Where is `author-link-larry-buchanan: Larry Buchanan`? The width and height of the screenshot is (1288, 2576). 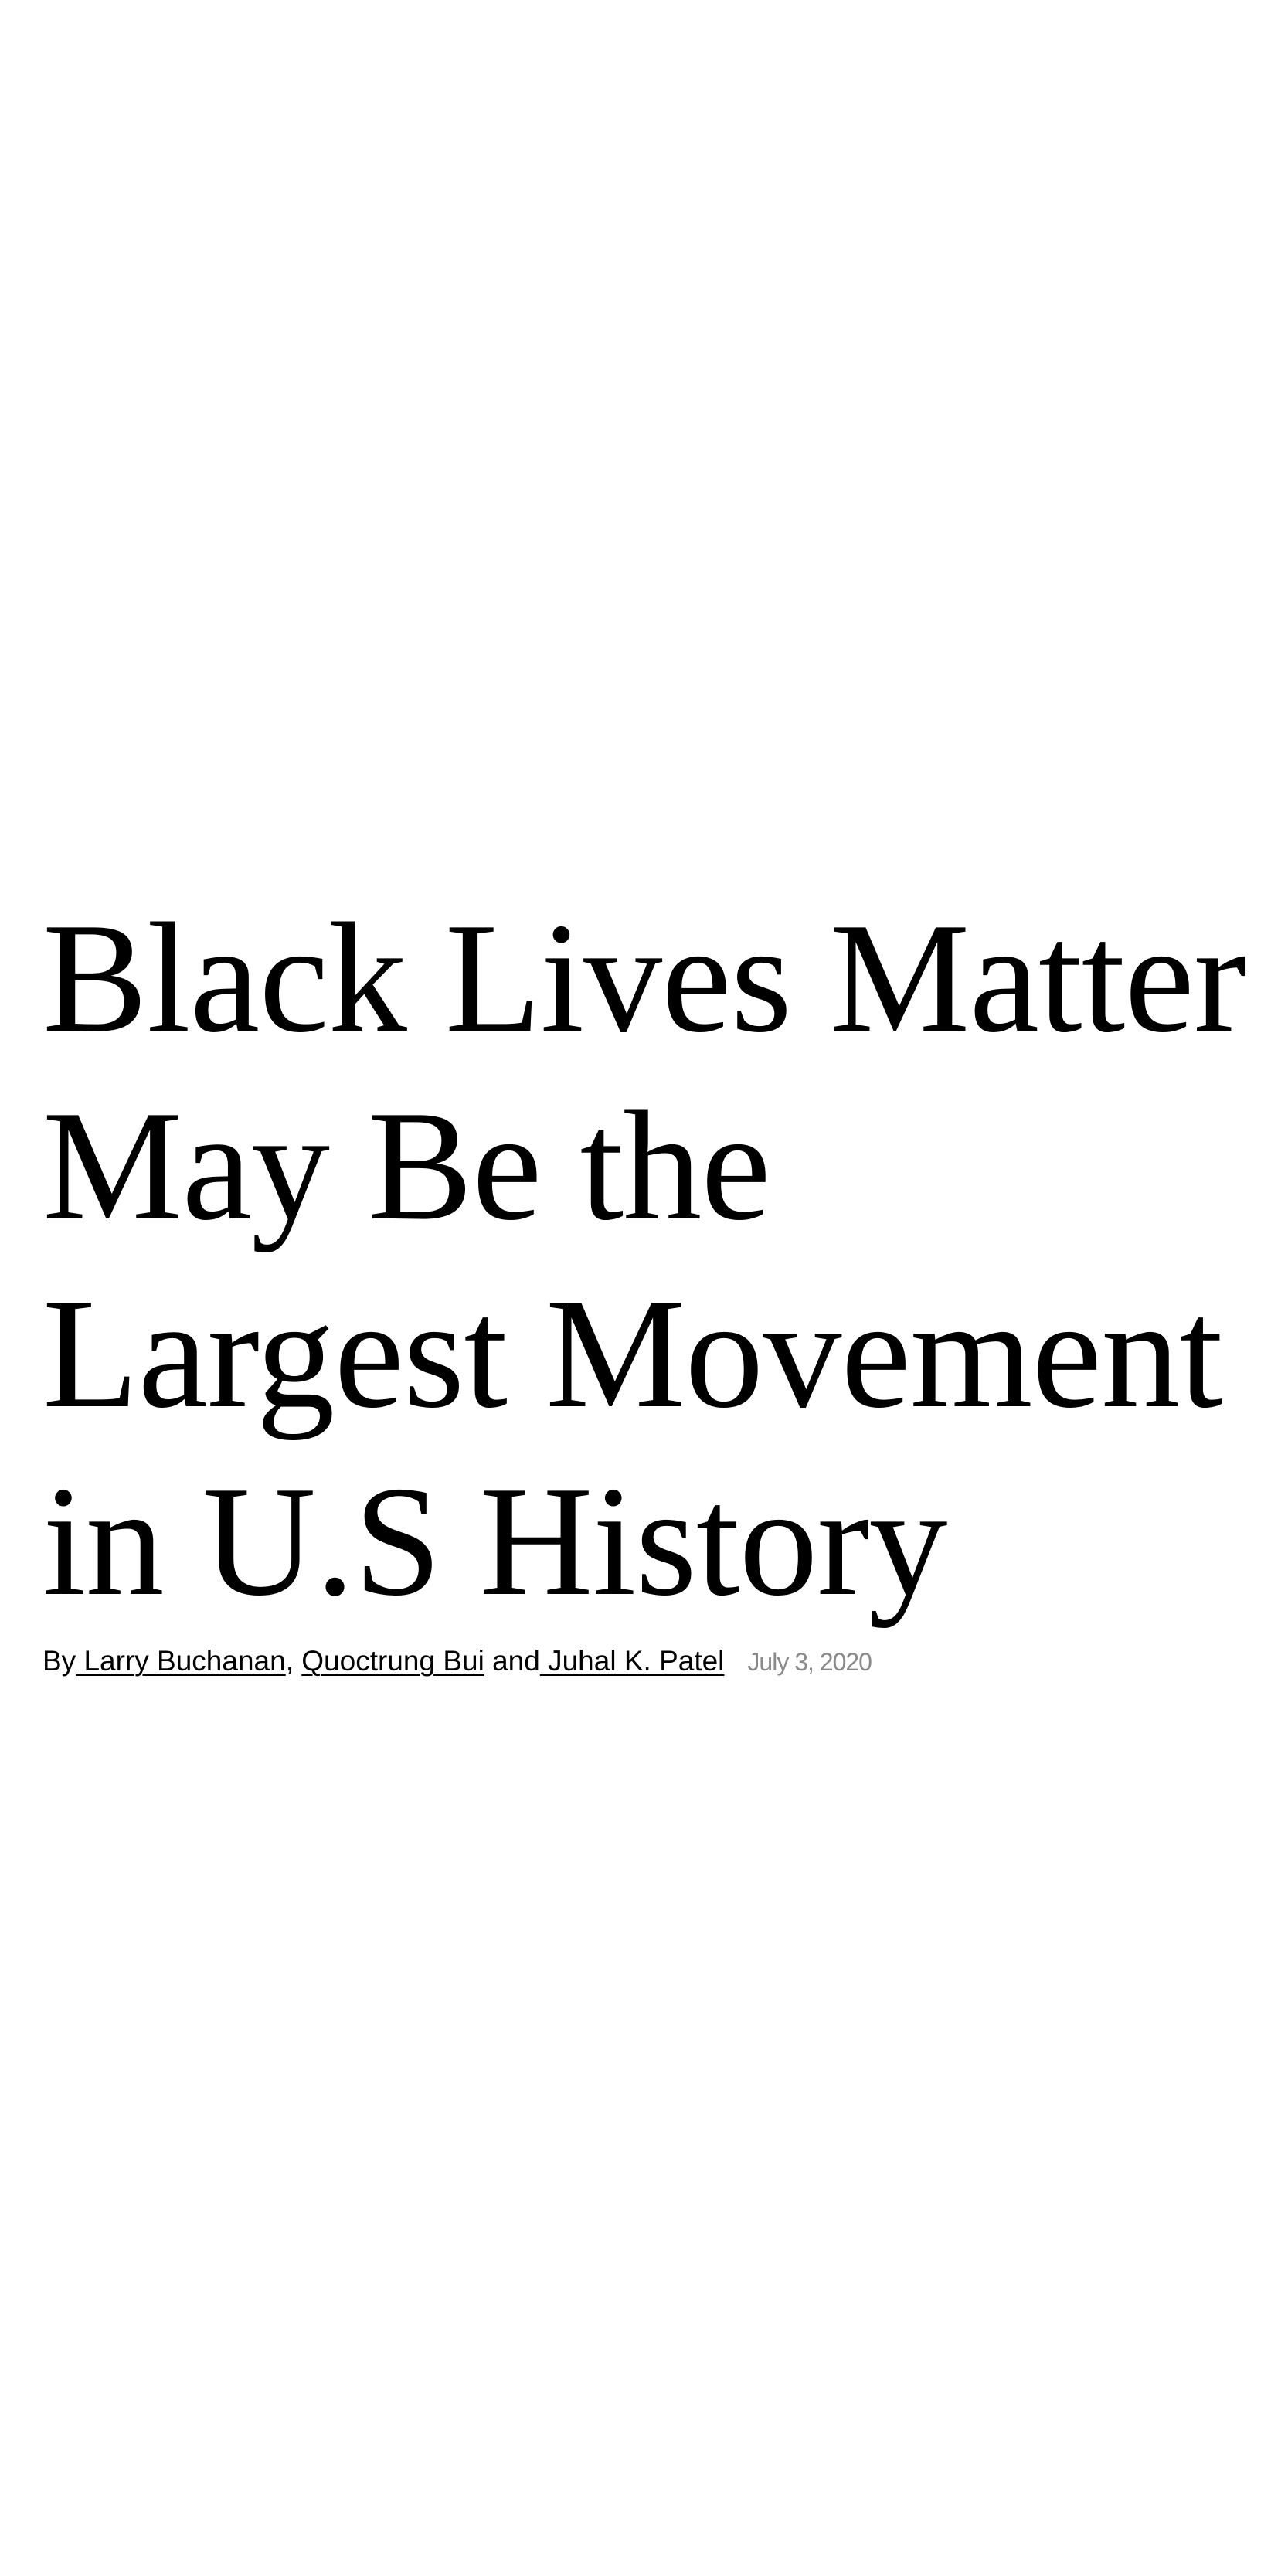
author-link-larry-buchanan: Larry Buchanan is located at coordinates (180, 1661).